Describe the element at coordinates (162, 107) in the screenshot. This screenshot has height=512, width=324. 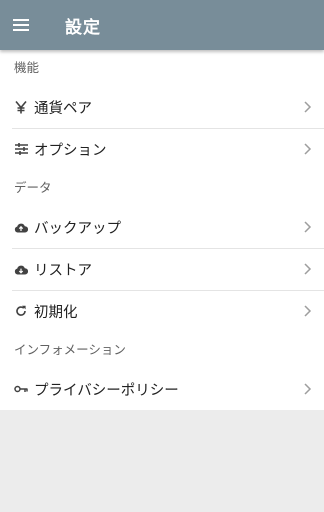
I see `row-currency-pair: 通貨ペア` at that location.